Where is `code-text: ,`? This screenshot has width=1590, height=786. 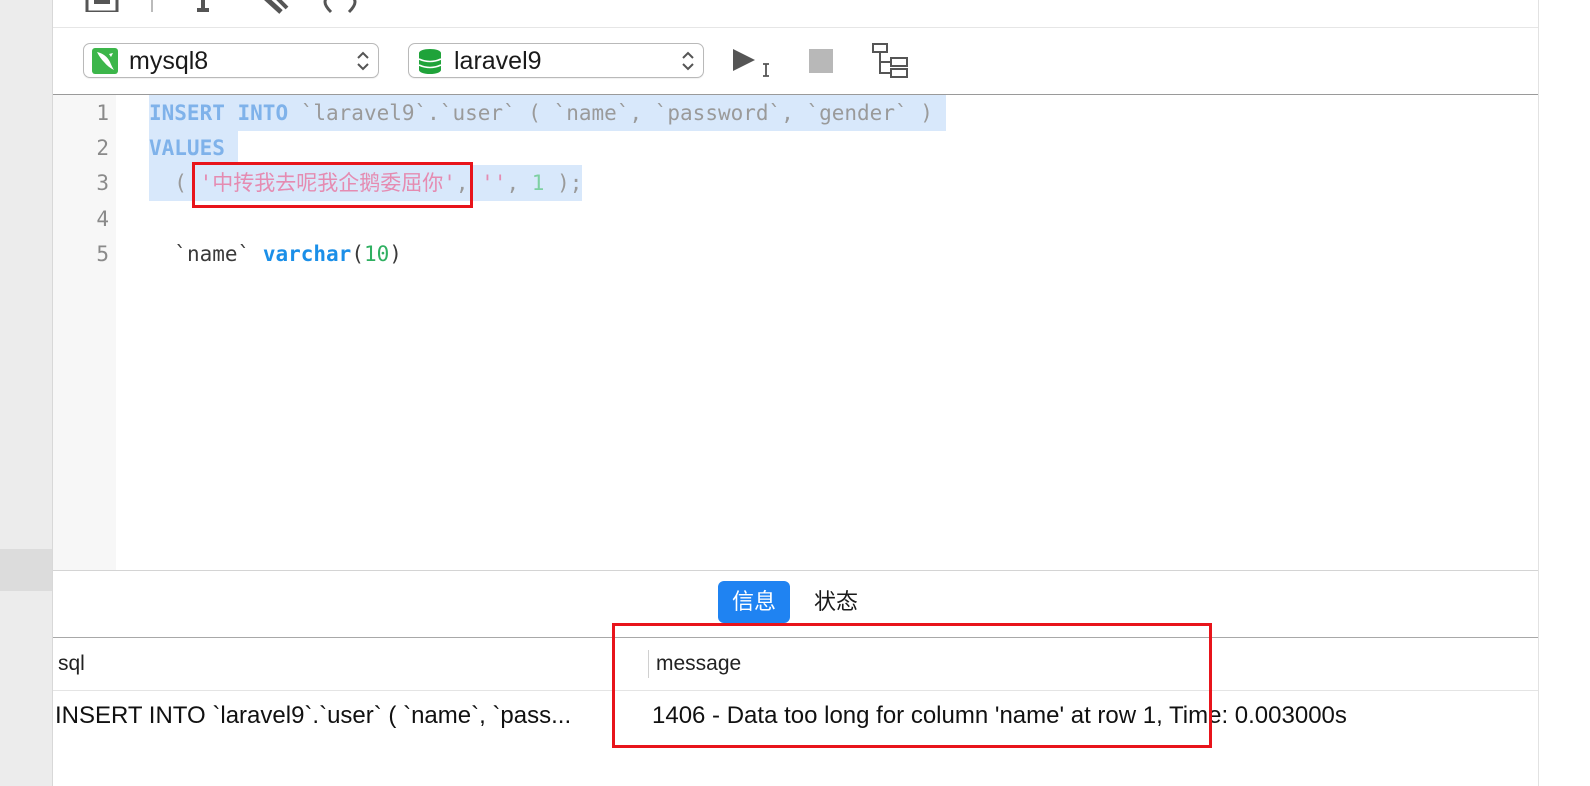 code-text: , is located at coordinates (519, 183).